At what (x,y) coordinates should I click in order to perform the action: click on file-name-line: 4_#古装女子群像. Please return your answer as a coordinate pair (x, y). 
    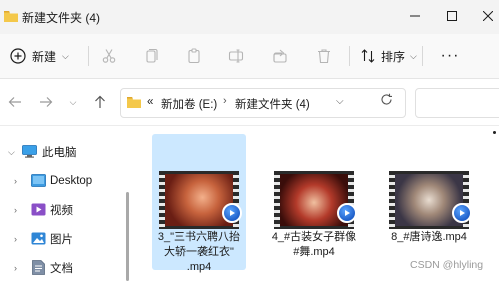
    Looking at the image, I should click on (314, 237).